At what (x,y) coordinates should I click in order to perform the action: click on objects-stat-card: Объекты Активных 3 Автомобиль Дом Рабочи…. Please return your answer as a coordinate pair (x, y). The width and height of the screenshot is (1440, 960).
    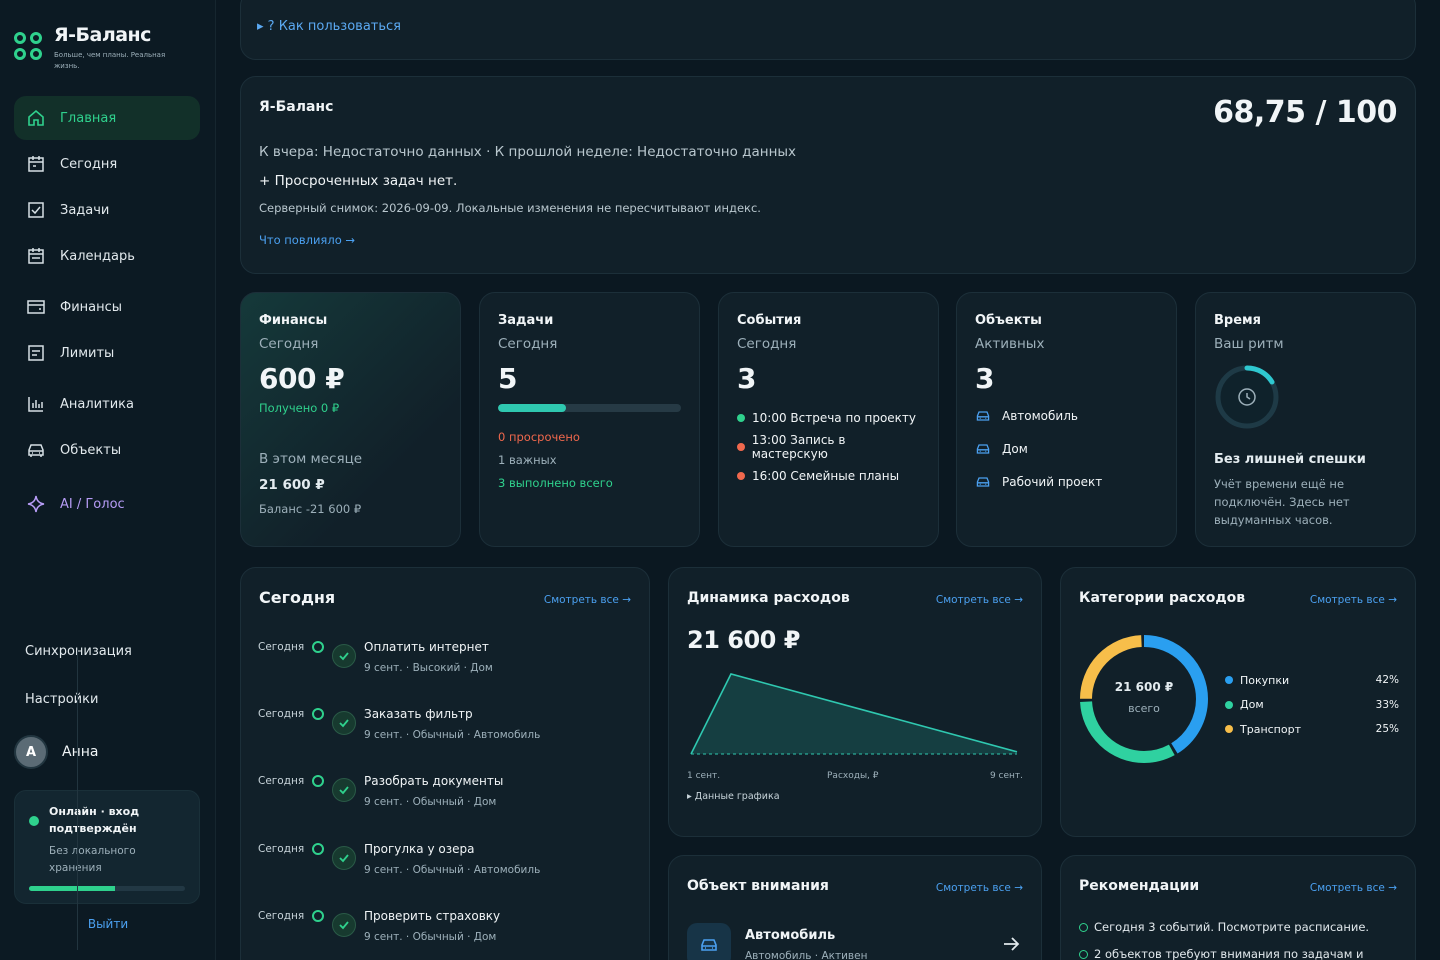
    Looking at the image, I should click on (1066, 419).